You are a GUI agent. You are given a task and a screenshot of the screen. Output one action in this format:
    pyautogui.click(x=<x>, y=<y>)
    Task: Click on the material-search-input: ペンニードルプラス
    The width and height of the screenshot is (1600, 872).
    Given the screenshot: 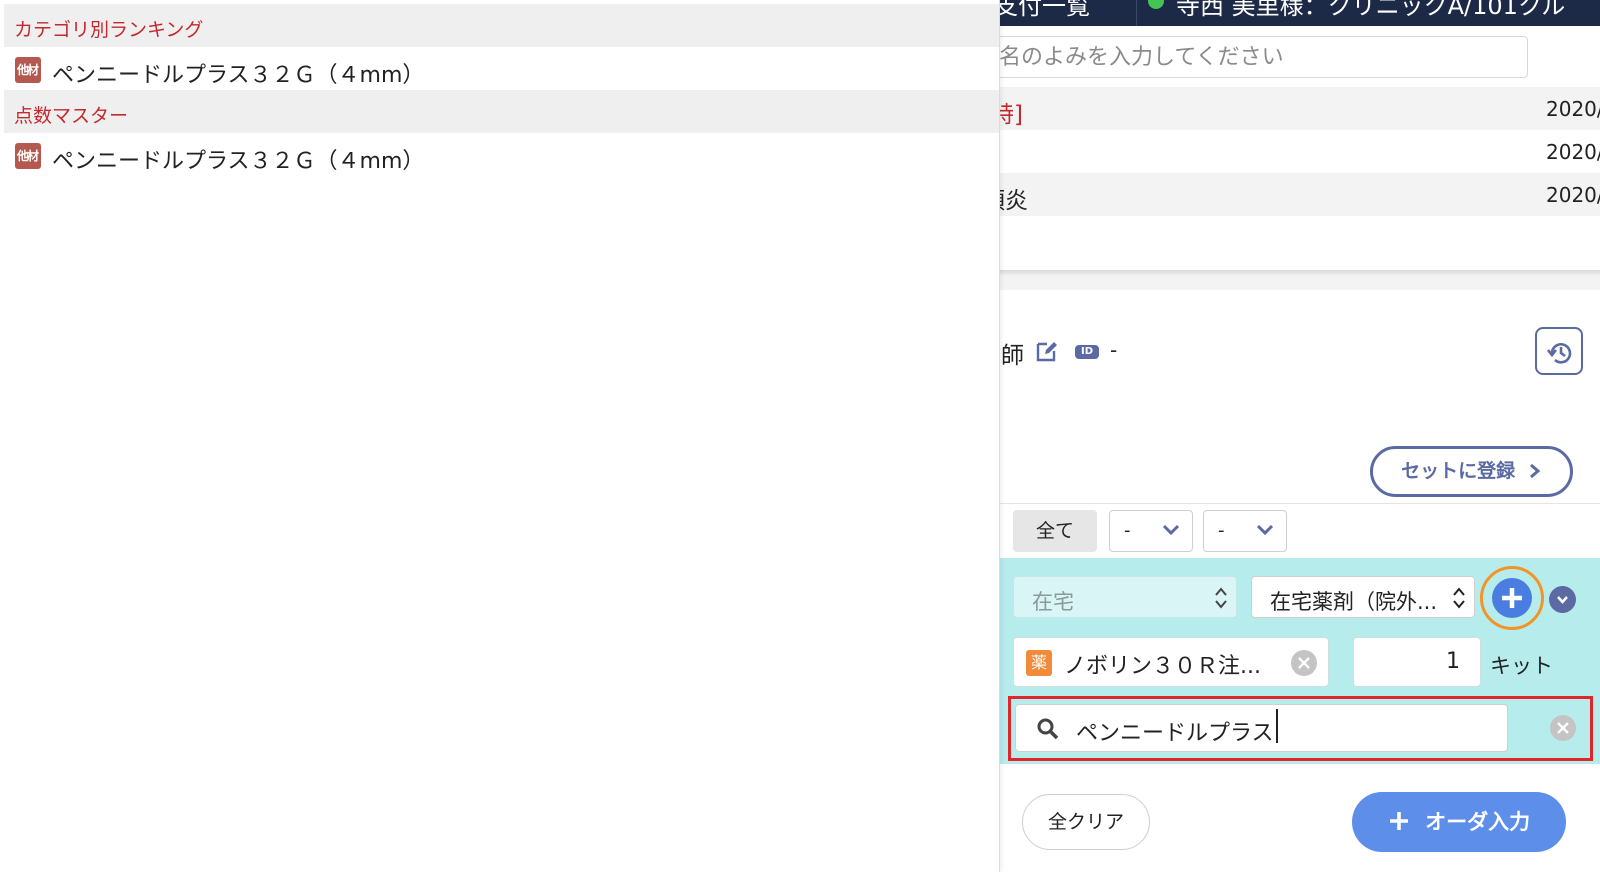 What is the action you would take?
    pyautogui.click(x=1261, y=728)
    